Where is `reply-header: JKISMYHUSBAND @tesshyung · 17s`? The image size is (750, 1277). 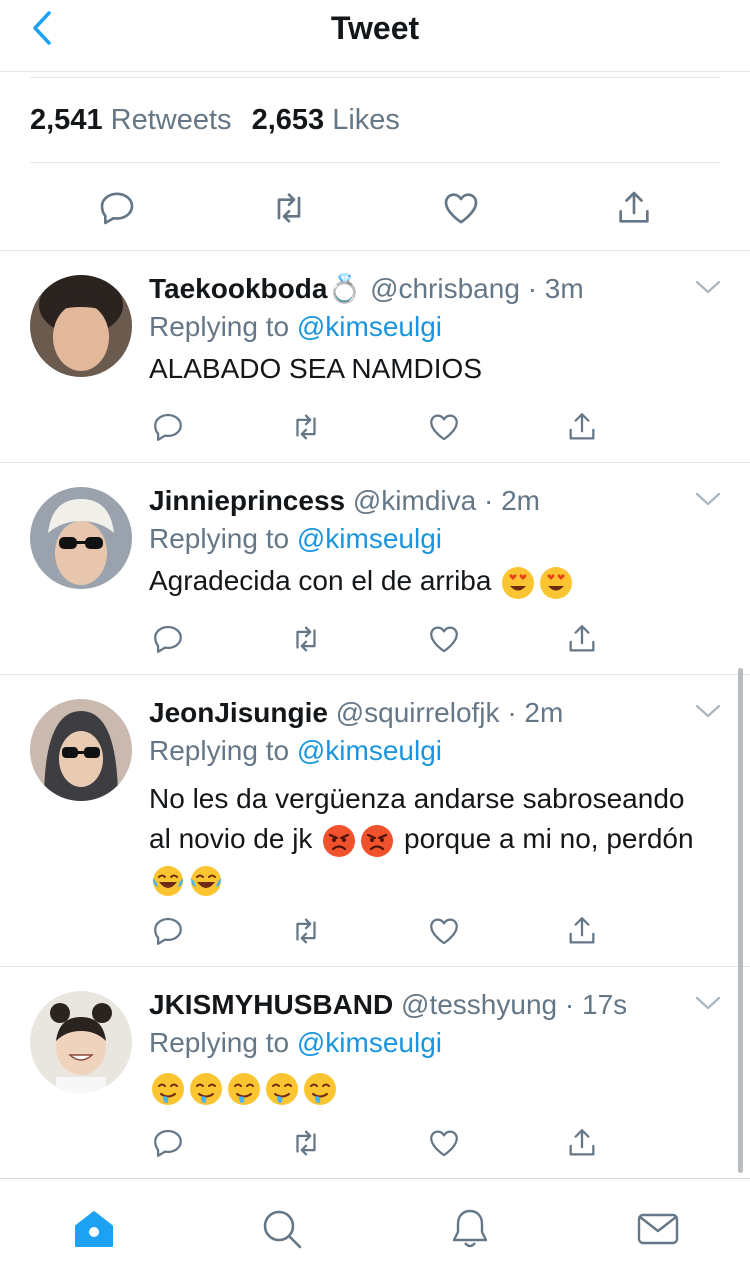 reply-header: JKISMYHUSBAND @tesshyung · 17s is located at coordinates (429, 1005).